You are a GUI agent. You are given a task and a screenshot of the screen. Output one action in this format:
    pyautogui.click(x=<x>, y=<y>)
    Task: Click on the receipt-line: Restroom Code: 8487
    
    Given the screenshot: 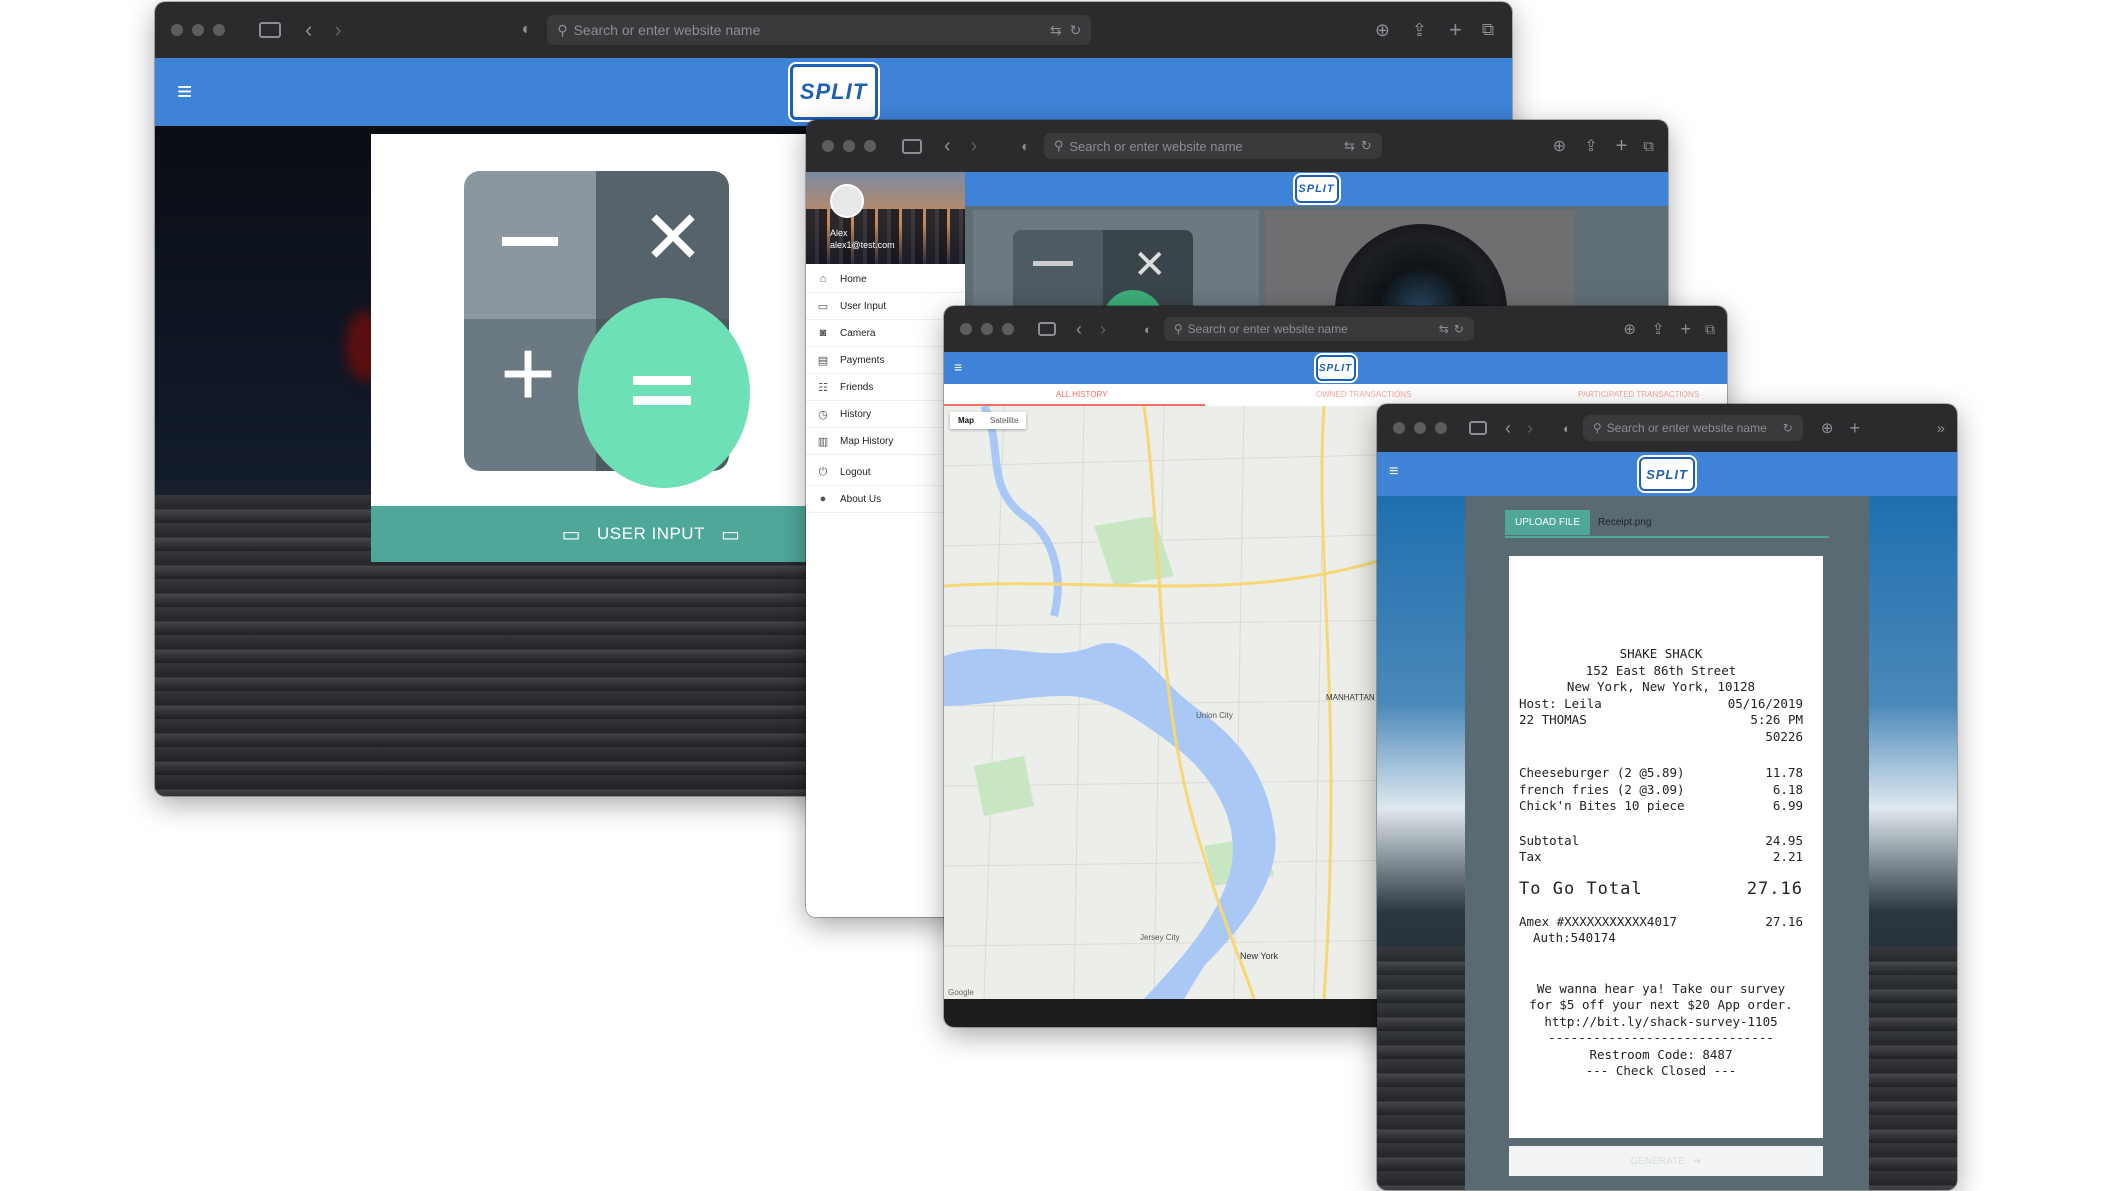 What is the action you would take?
    pyautogui.click(x=1661, y=1054)
    